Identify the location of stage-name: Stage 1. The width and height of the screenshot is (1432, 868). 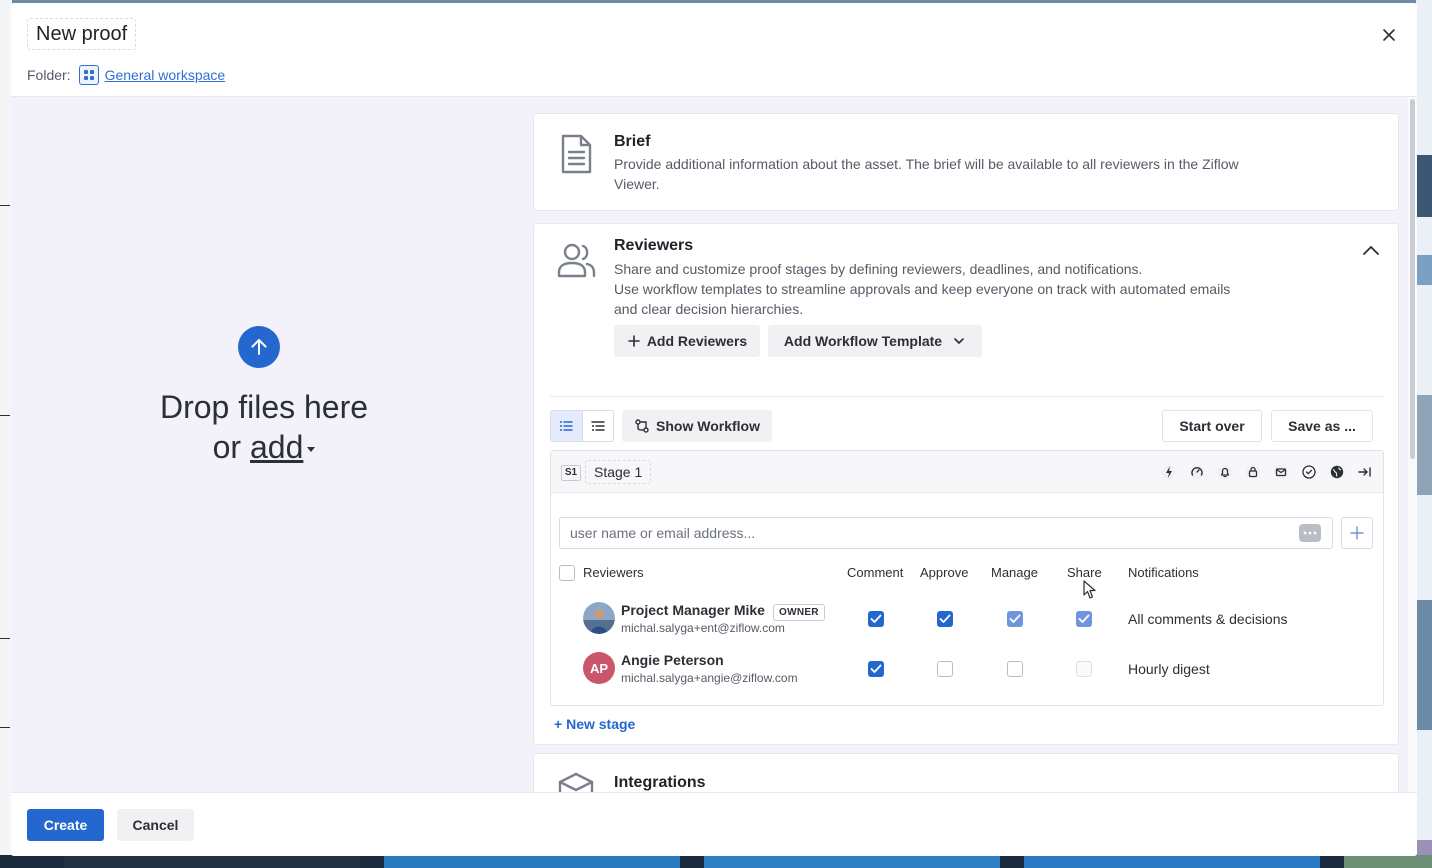
(618, 472).